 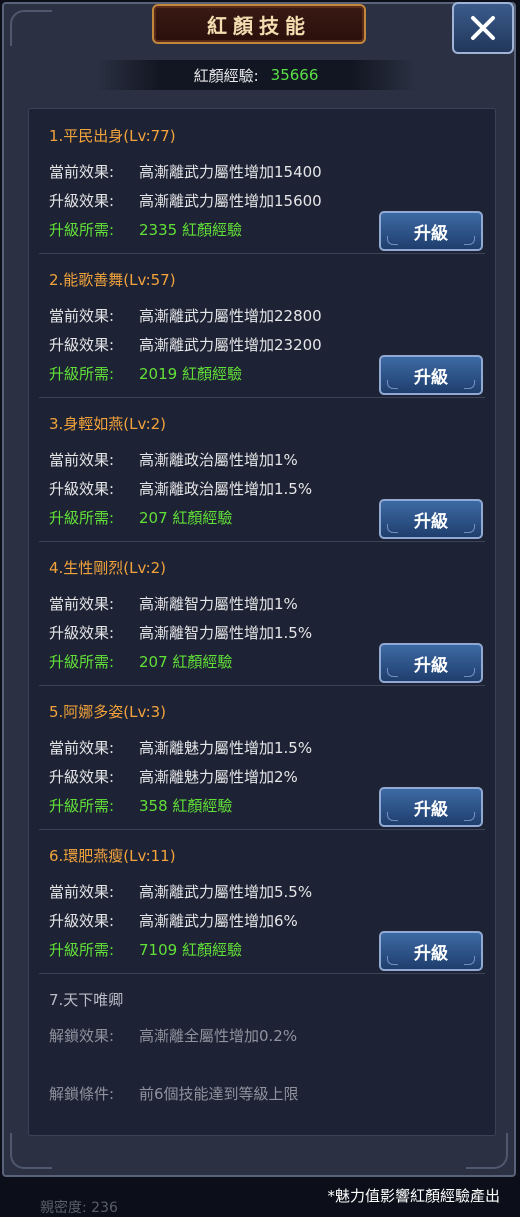 What do you see at coordinates (294, 75) in the screenshot?
I see `exp-value: 35666` at bounding box center [294, 75].